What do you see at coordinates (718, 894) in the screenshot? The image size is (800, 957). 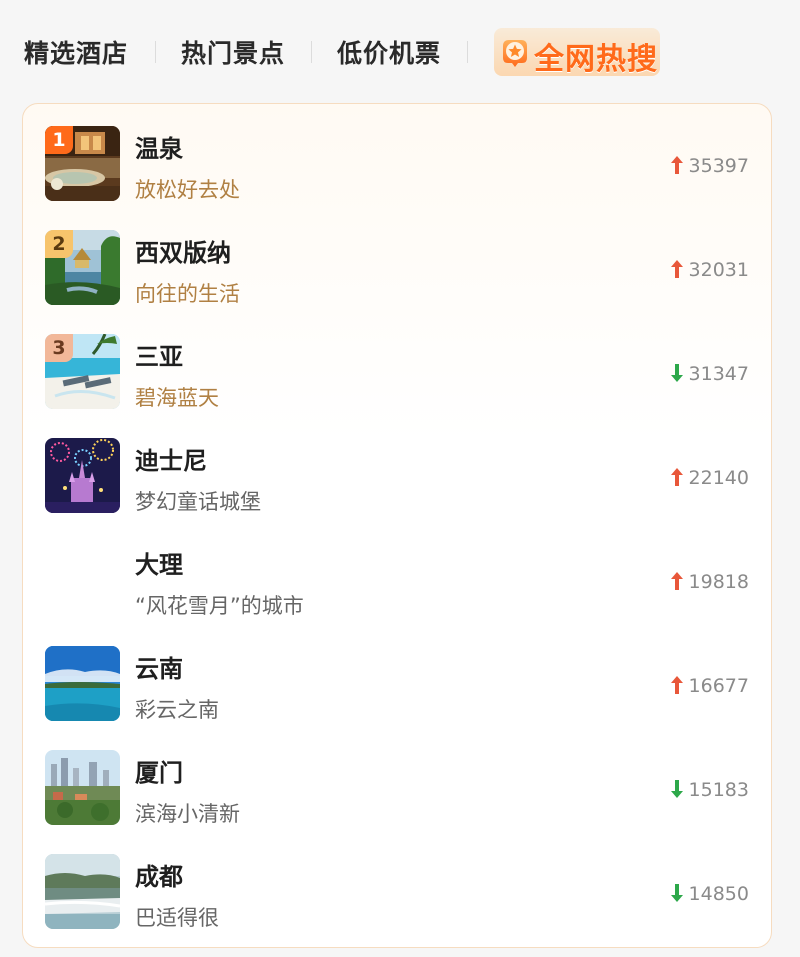 I see `score-value: 14850` at bounding box center [718, 894].